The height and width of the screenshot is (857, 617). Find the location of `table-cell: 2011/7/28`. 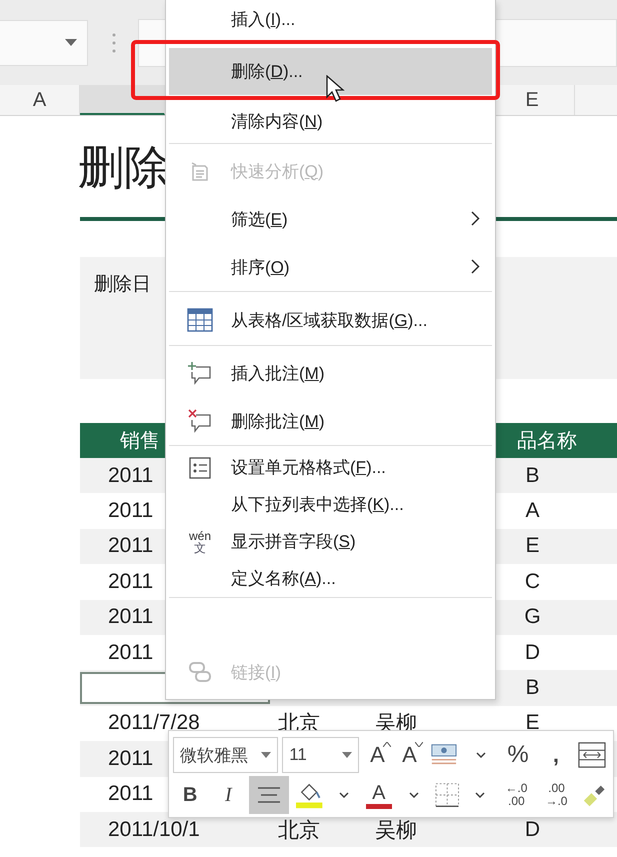

table-cell: 2011/7/28 is located at coordinates (154, 723).